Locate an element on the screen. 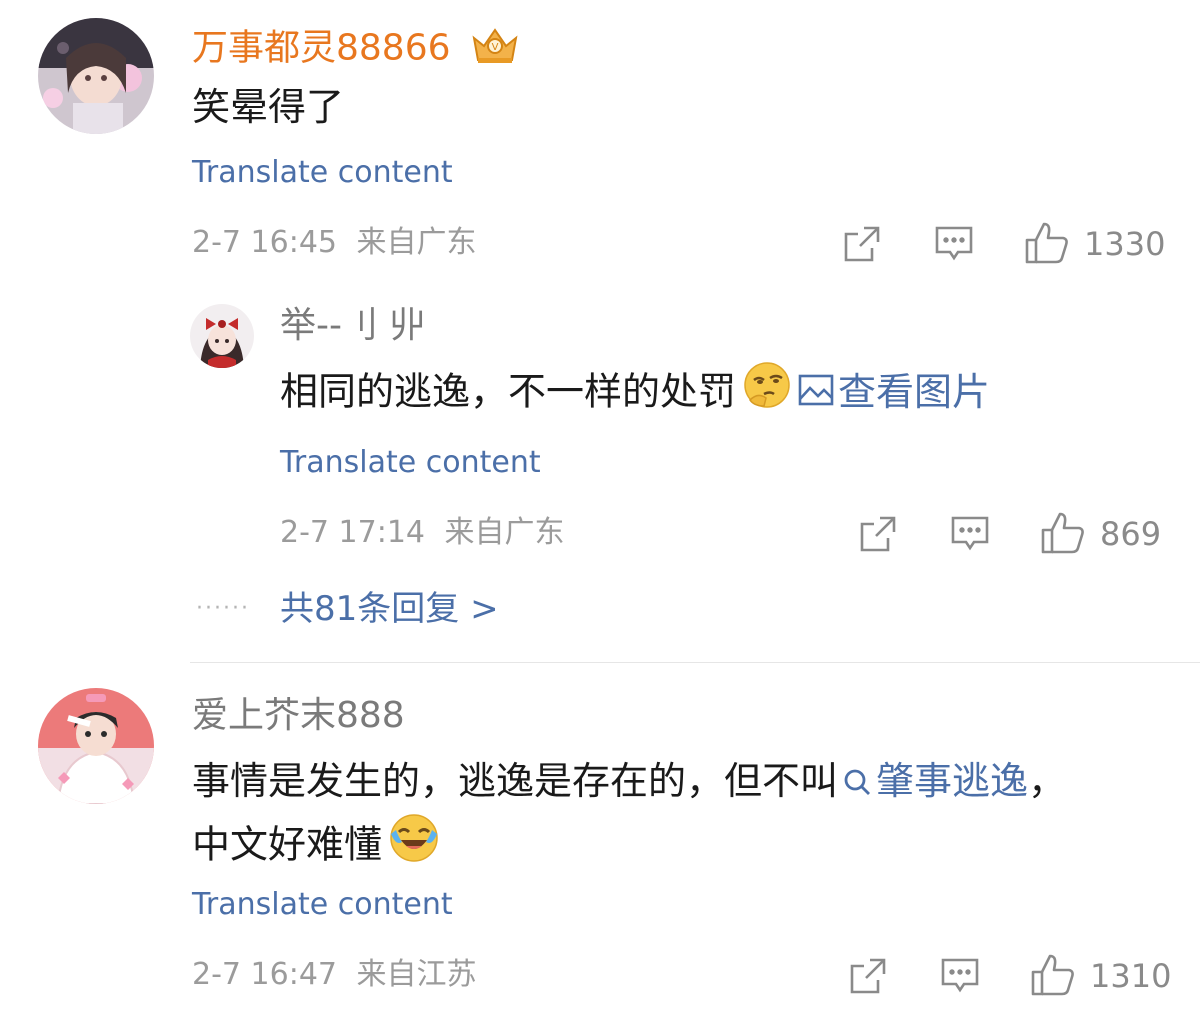 The image size is (1200, 1035). reply-time: 2-7 17:14 is located at coordinates (352, 532).